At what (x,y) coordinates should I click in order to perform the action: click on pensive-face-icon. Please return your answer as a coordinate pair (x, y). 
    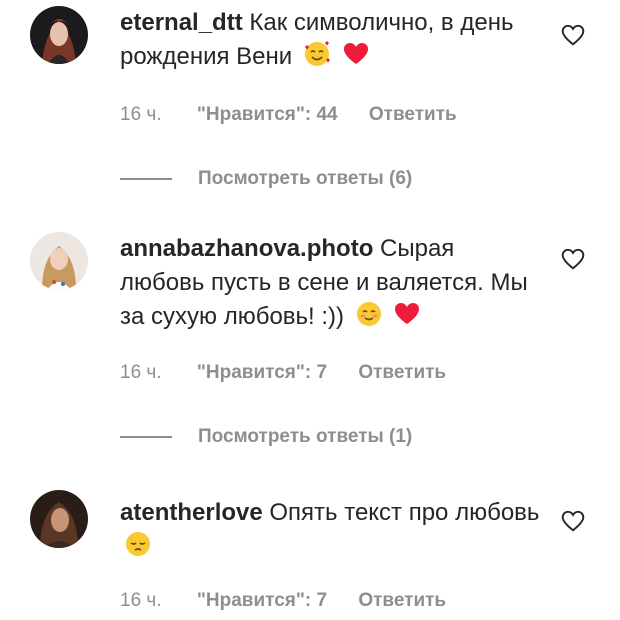
    Looking at the image, I should click on (138, 544).